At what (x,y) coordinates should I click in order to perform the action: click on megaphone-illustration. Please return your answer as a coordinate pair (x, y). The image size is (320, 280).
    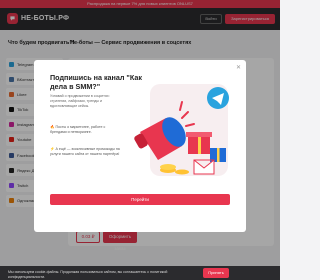
    Looking at the image, I should click on (181, 130).